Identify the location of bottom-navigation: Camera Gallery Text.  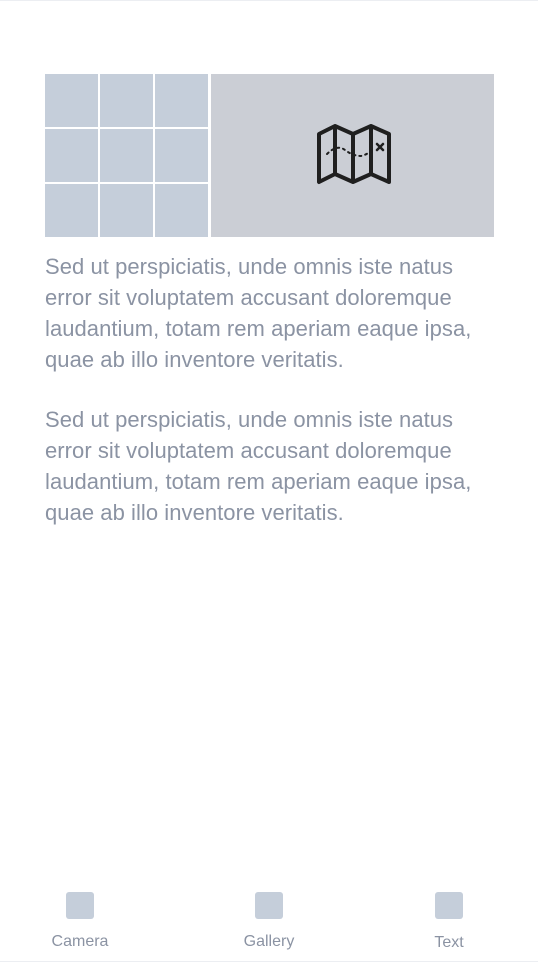
(269, 920).